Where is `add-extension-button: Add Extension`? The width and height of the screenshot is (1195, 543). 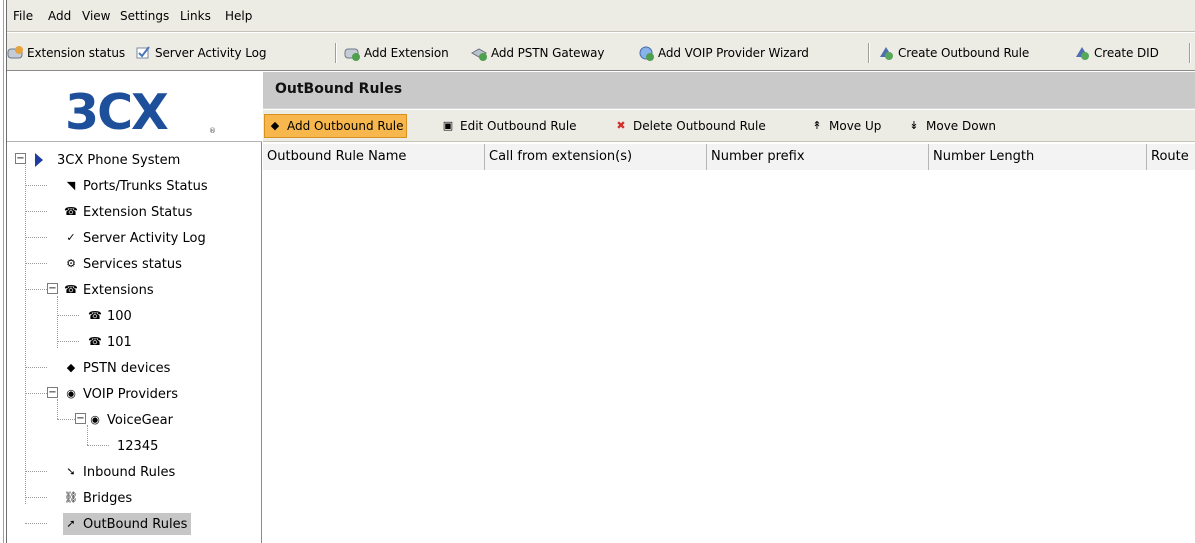 add-extension-button: Add Extension is located at coordinates (396, 53).